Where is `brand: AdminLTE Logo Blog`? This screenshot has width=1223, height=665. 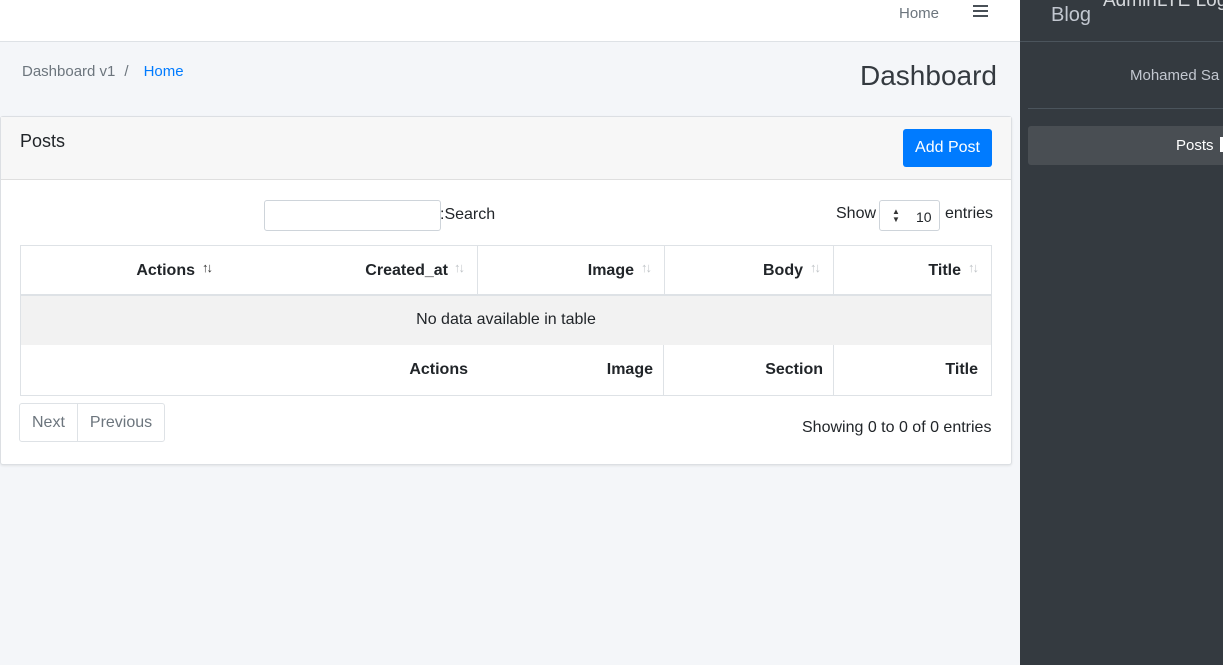 brand: AdminLTE Logo Blog is located at coordinates (1121, 21).